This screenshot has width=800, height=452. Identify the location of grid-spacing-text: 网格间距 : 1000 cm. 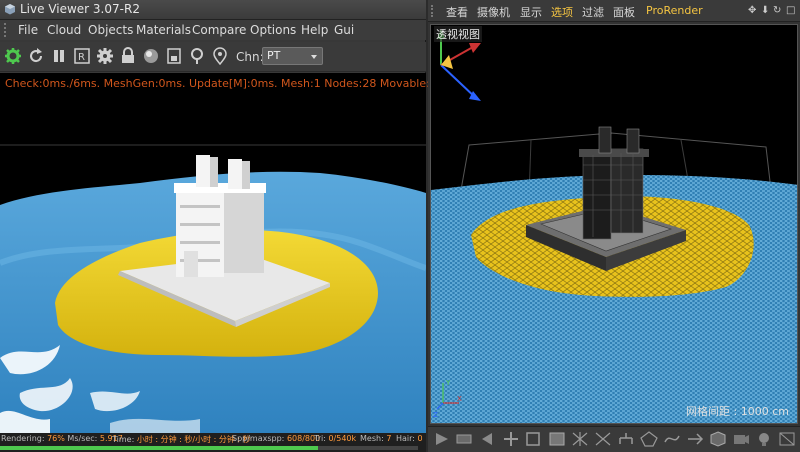
(737, 411).